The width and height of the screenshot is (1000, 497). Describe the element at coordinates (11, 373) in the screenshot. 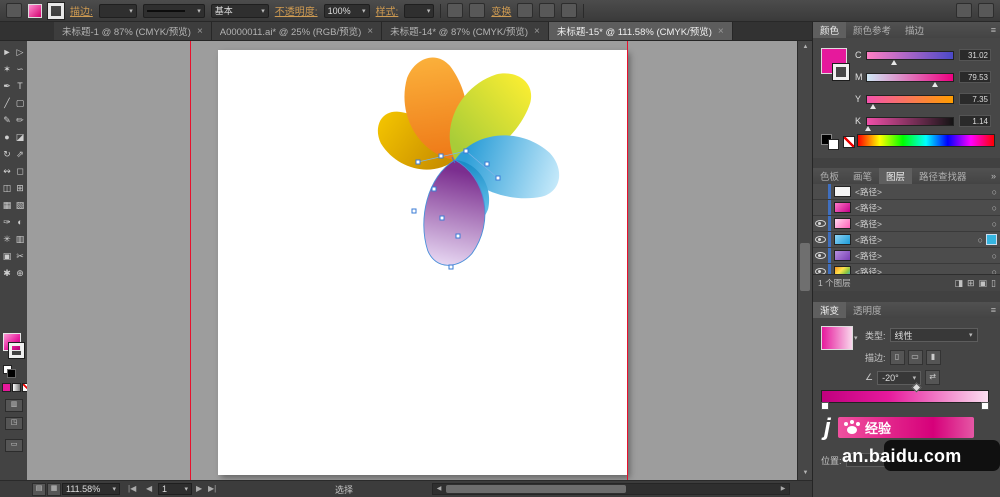

I see `default-stroke-icon` at that location.